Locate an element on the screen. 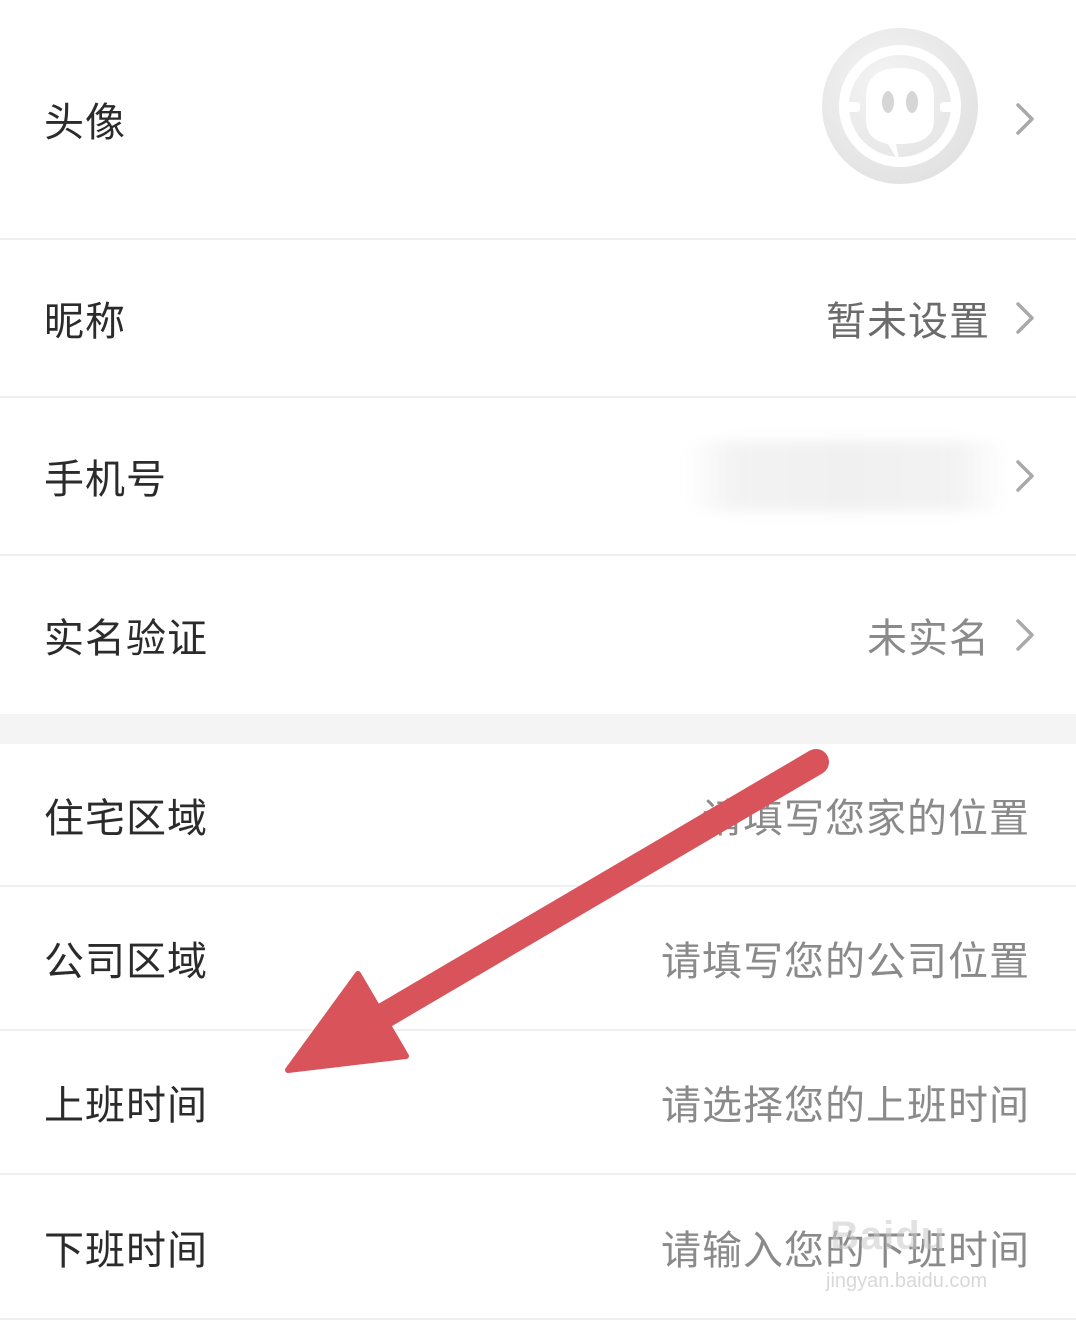 The height and width of the screenshot is (1320, 1076). row-nickname: 昵称 暂未设置 is located at coordinates (538, 319).